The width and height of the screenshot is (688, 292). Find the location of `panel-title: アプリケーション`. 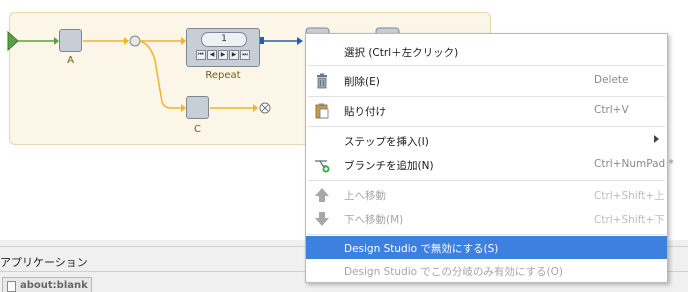

panel-title: アプリケーション is located at coordinates (44, 262).